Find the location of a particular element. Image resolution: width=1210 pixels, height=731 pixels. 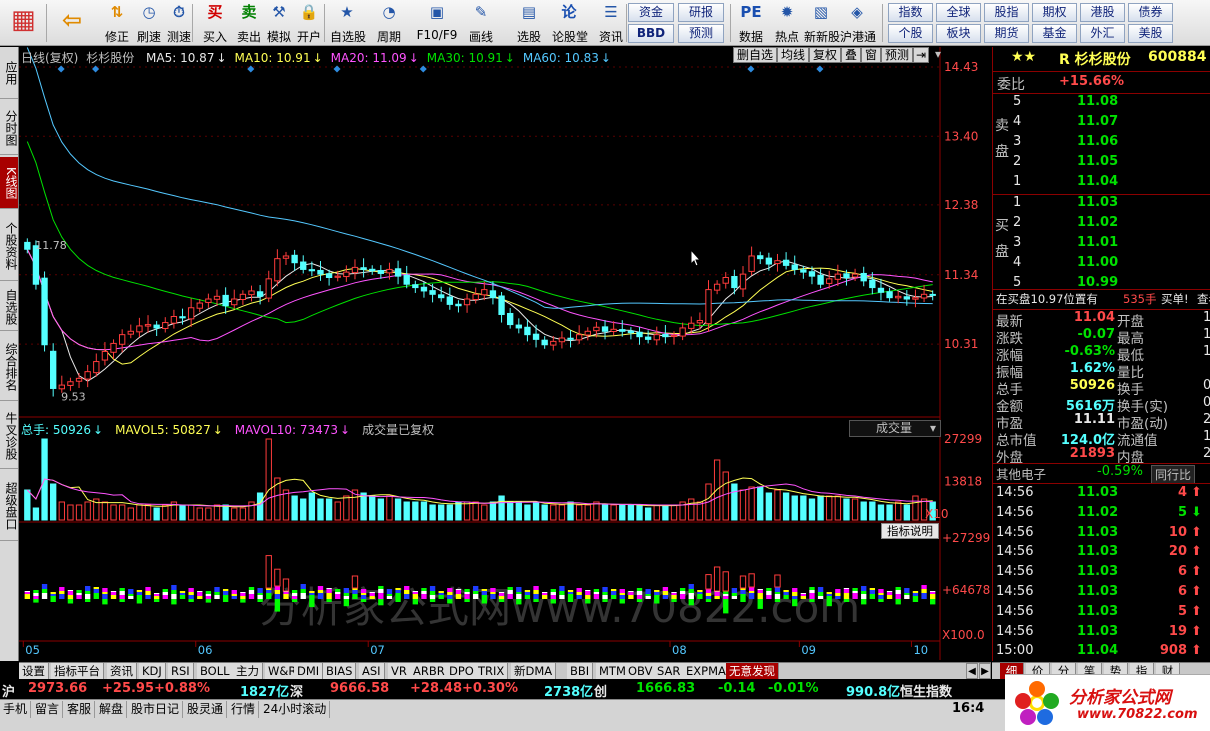

toolbar-button-18: ▧ 新新股 is located at coordinates (822, 23).